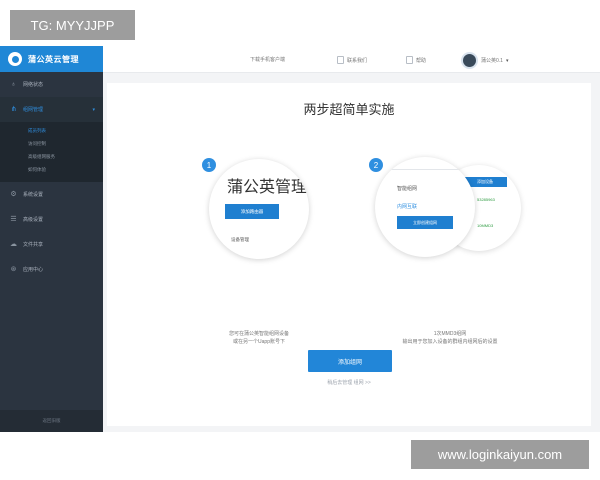 The image size is (600, 480). I want to click on sidebar-item-network-management: ⋔ 组网管理 ▾, so click(51, 109).